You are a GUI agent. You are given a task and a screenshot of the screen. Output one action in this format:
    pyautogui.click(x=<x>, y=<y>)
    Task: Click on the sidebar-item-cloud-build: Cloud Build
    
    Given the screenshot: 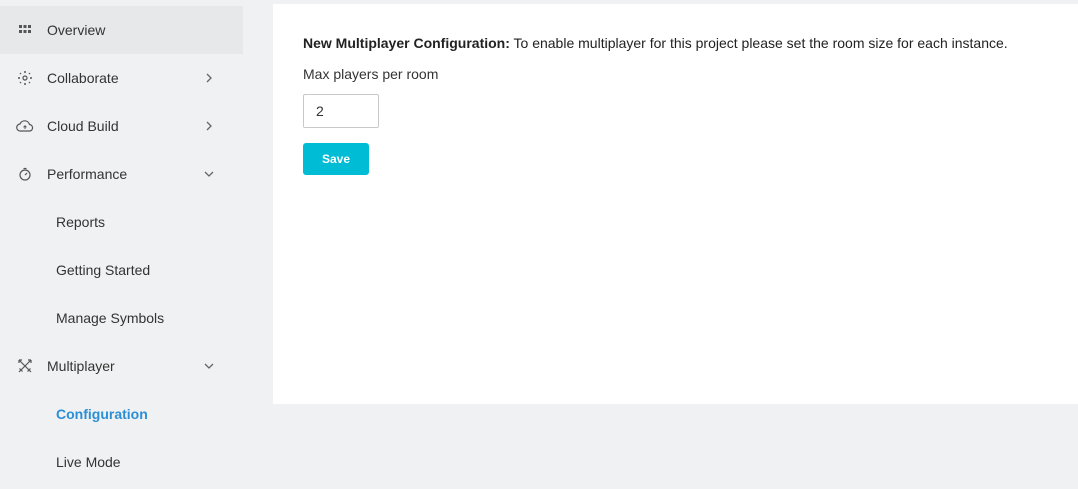 What is the action you would take?
    pyautogui.click(x=121, y=126)
    